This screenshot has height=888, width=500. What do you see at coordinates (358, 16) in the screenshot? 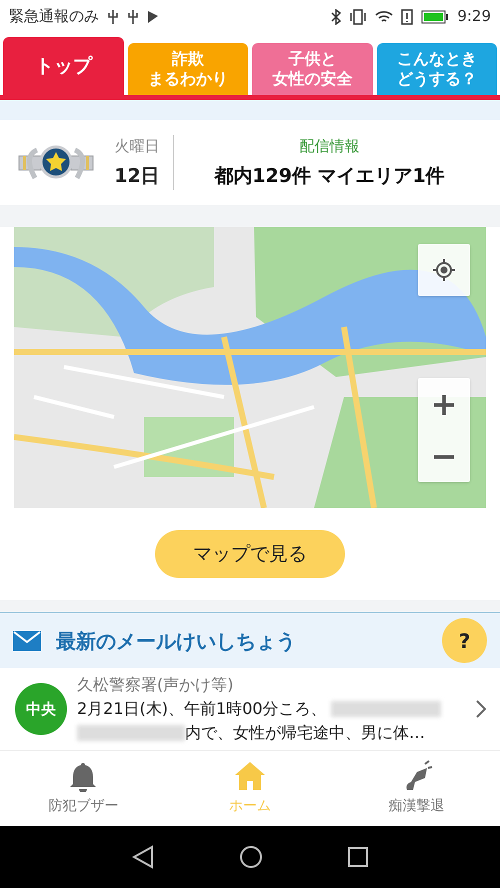
I see `vibrate-icon` at bounding box center [358, 16].